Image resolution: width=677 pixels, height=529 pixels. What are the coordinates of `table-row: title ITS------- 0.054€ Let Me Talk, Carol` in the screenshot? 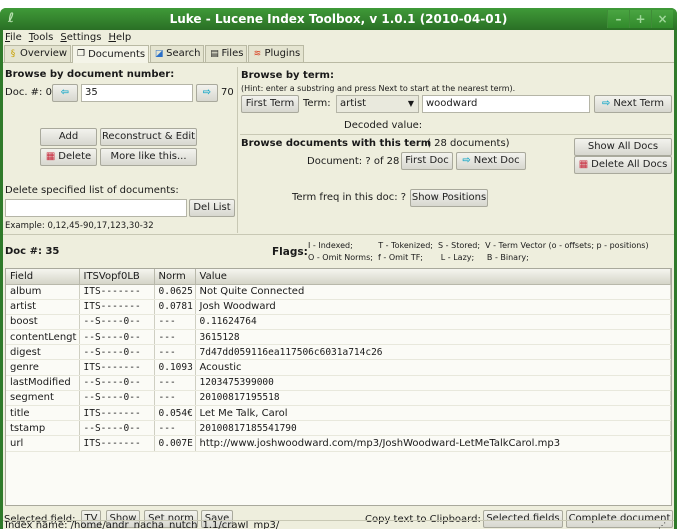 It's located at (338, 413).